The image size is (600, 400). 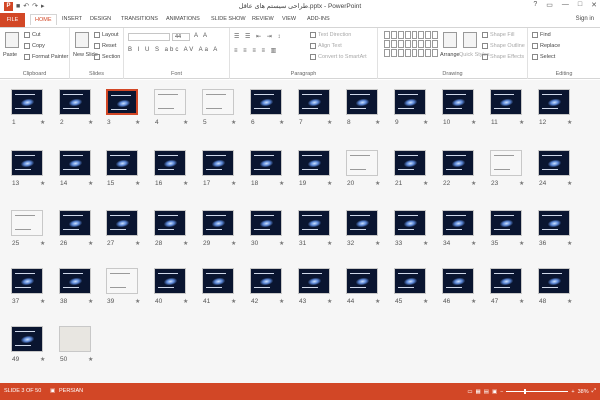 What do you see at coordinates (46, 57) in the screenshot?
I see `format-painter-button: Format Painter` at bounding box center [46, 57].